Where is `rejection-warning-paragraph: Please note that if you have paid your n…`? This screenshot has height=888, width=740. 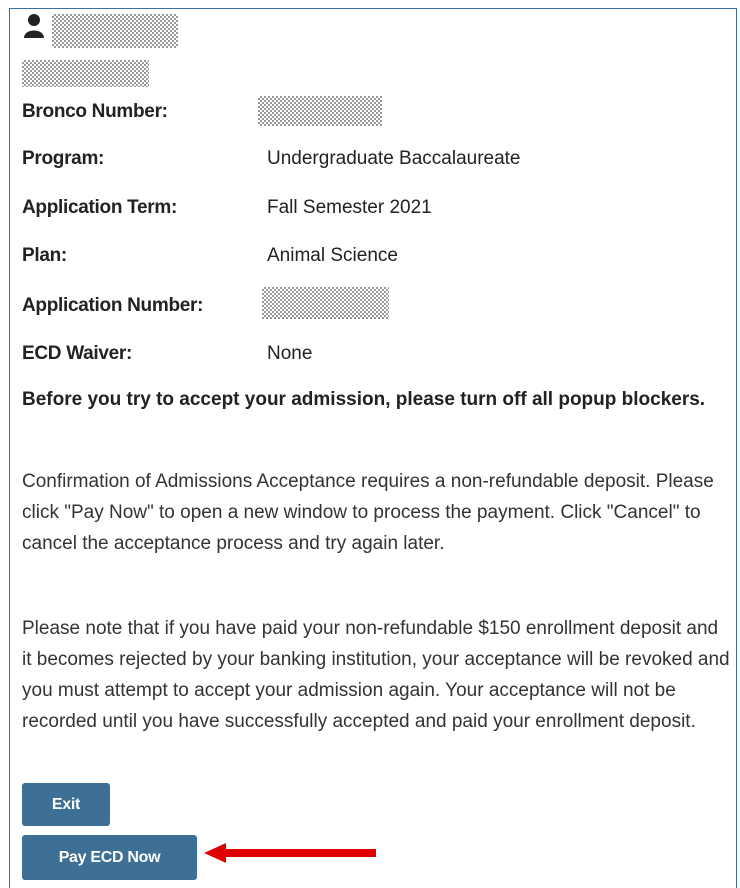
rejection-warning-paragraph: Please note that if you have paid your n… is located at coordinates (376, 675).